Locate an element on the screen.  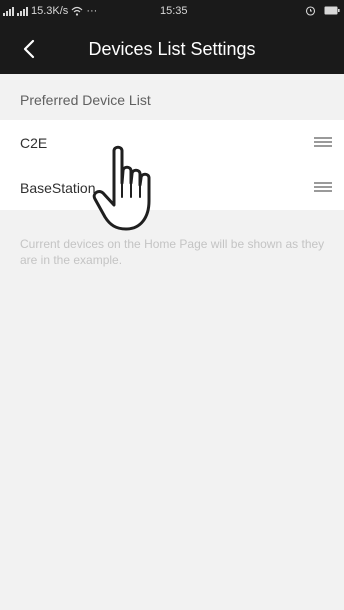
header-bar: Devices List Settings is located at coordinates (172, 49).